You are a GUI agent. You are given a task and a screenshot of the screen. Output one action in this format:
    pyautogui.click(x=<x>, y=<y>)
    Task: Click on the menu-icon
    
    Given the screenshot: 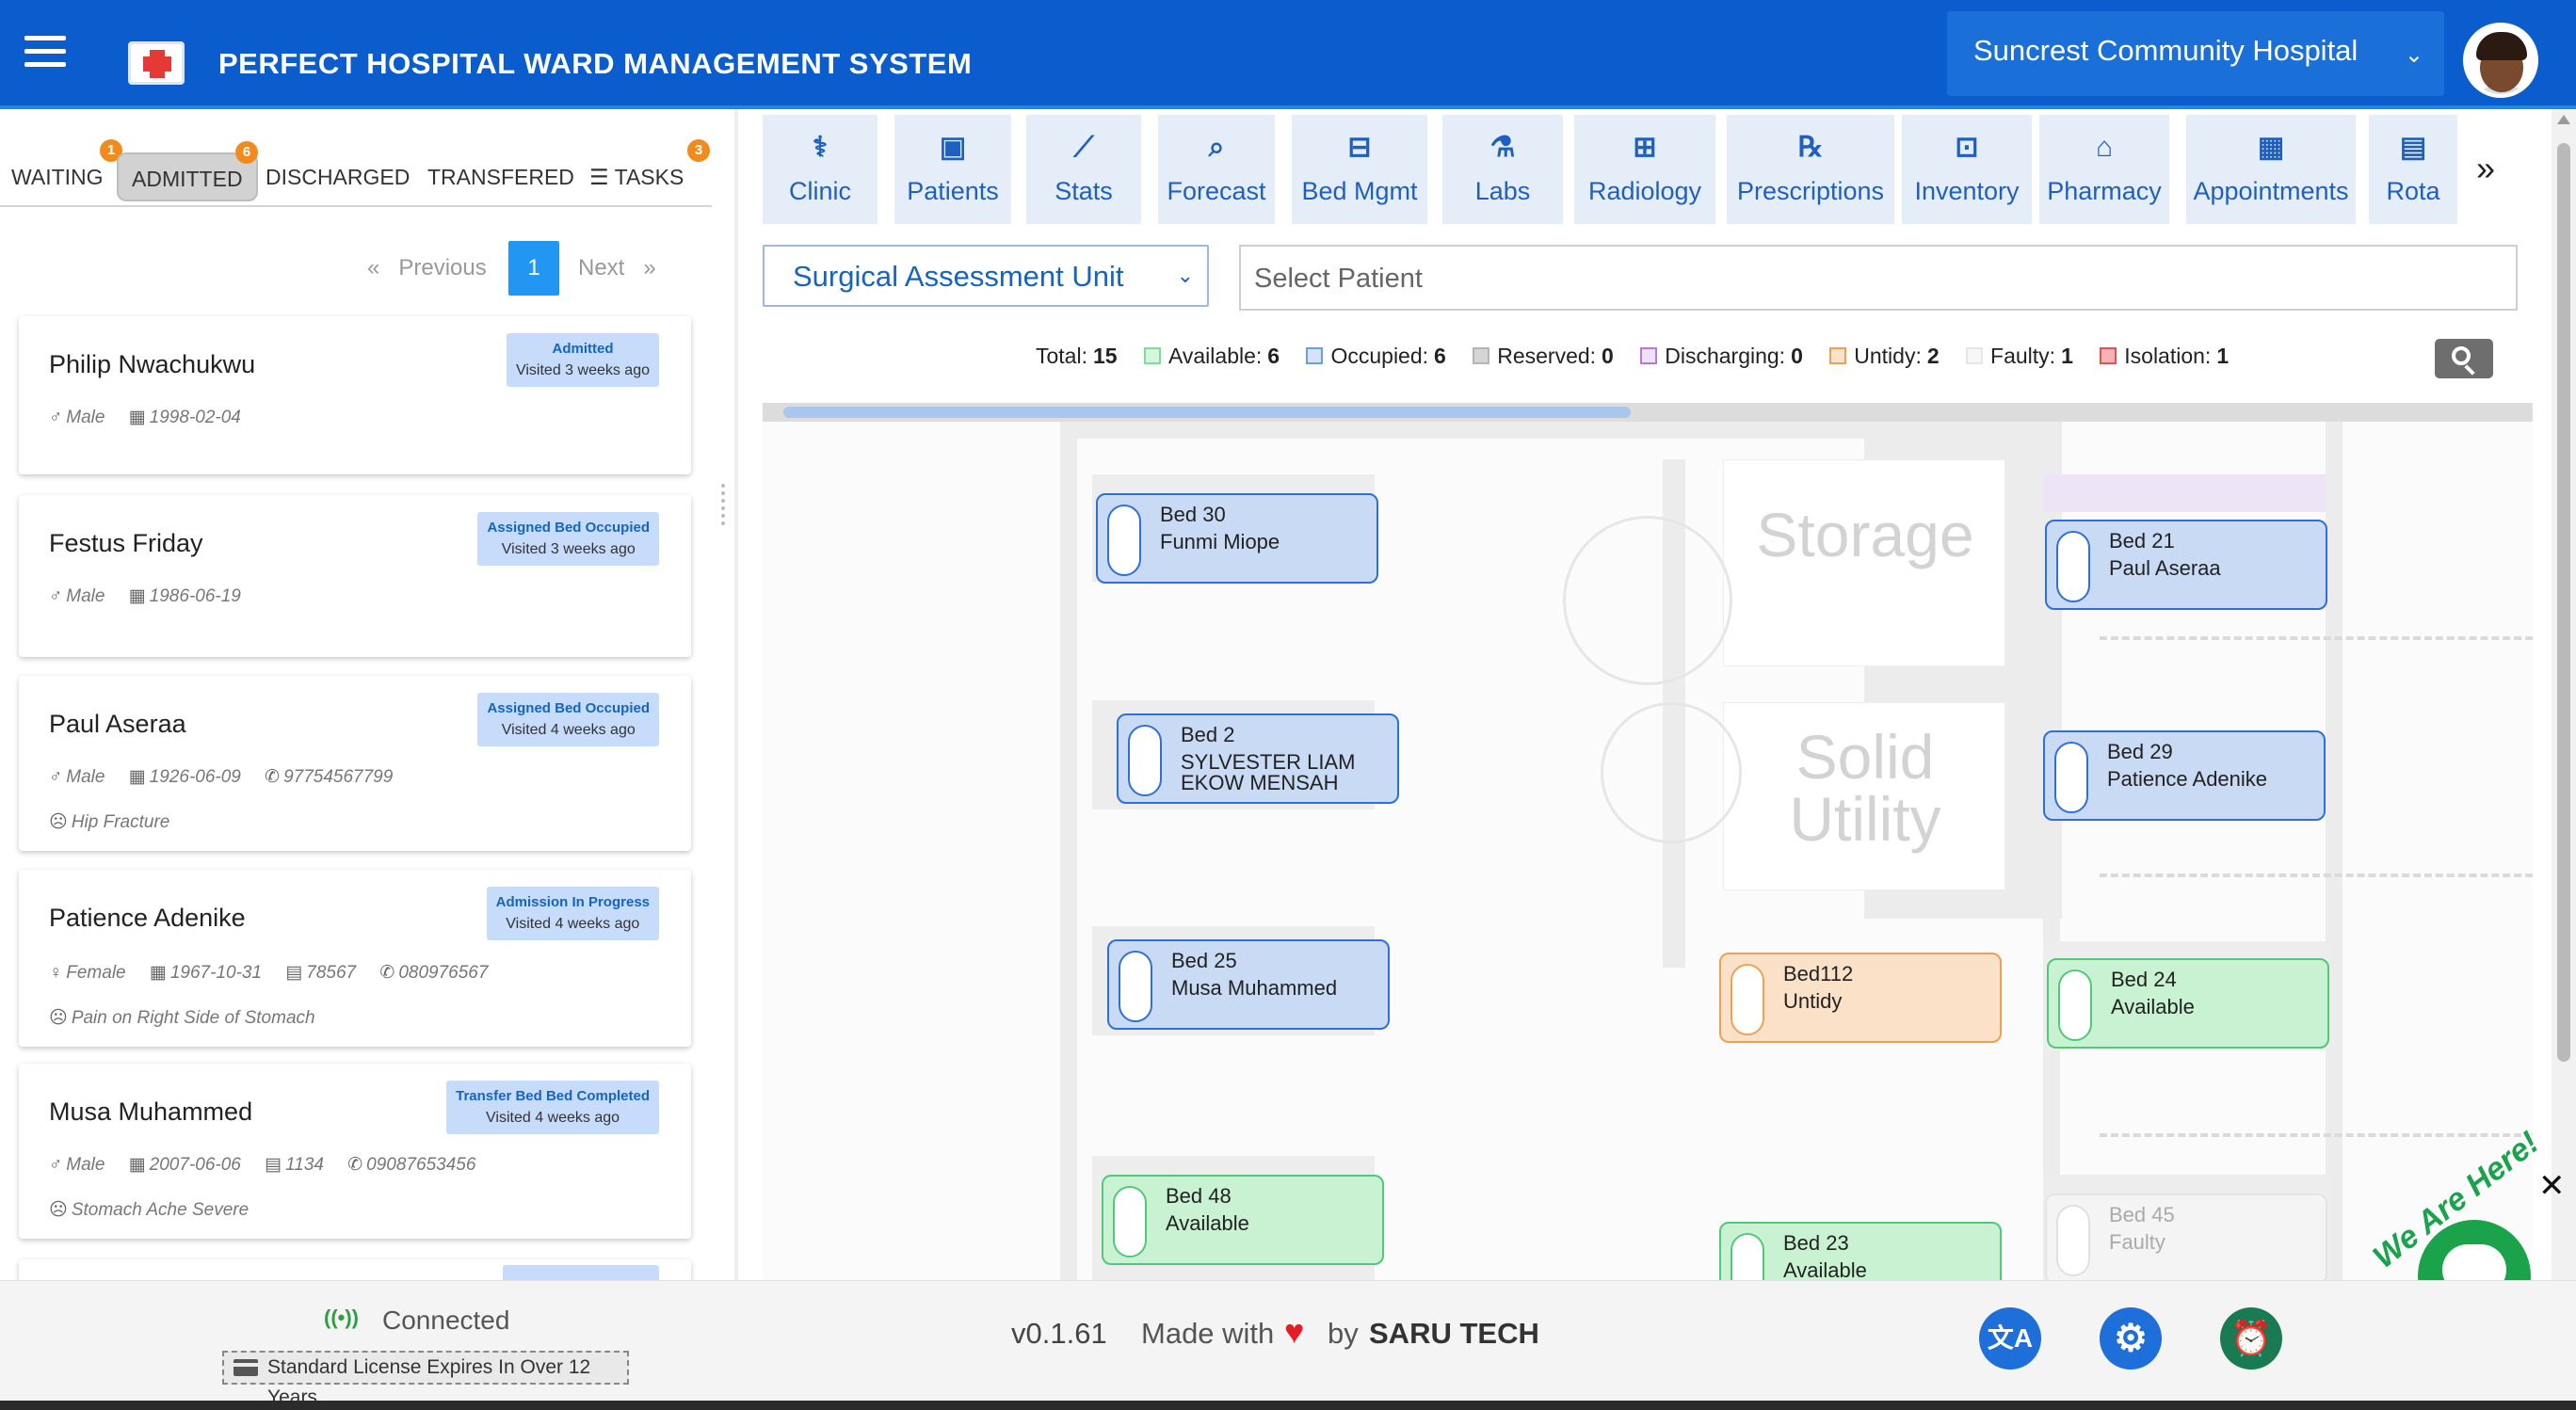 What is the action you would take?
    pyautogui.click(x=45, y=53)
    